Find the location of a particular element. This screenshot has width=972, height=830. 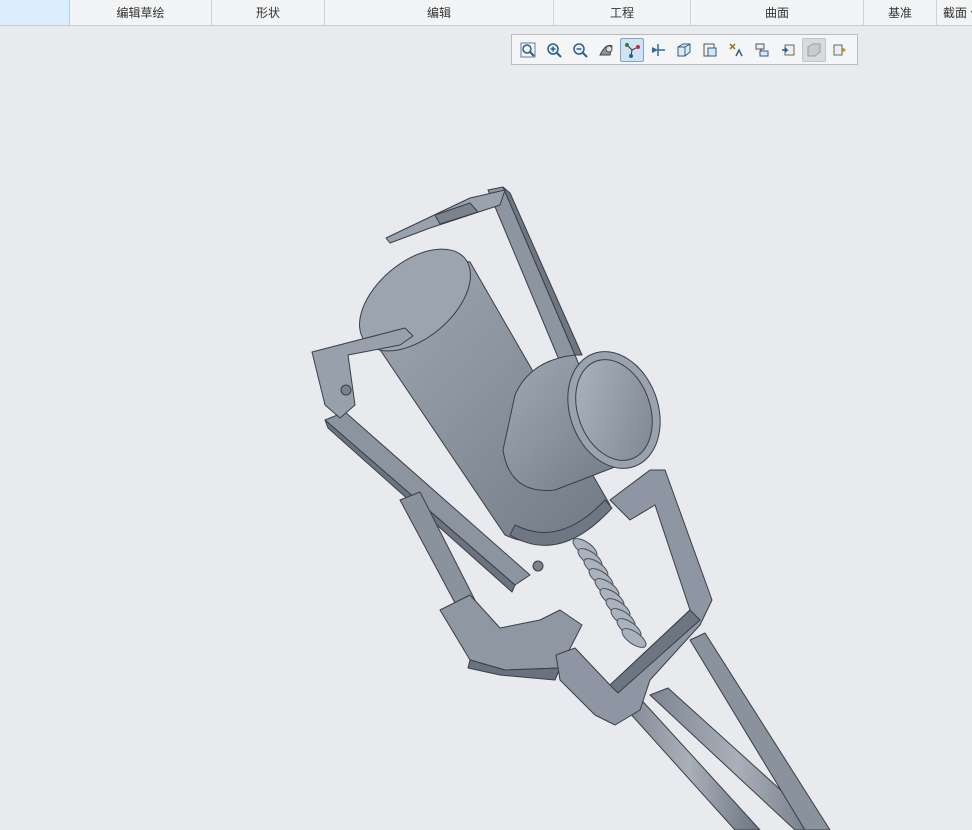

ribbon-tab-datum: 基准 is located at coordinates (900, 12).